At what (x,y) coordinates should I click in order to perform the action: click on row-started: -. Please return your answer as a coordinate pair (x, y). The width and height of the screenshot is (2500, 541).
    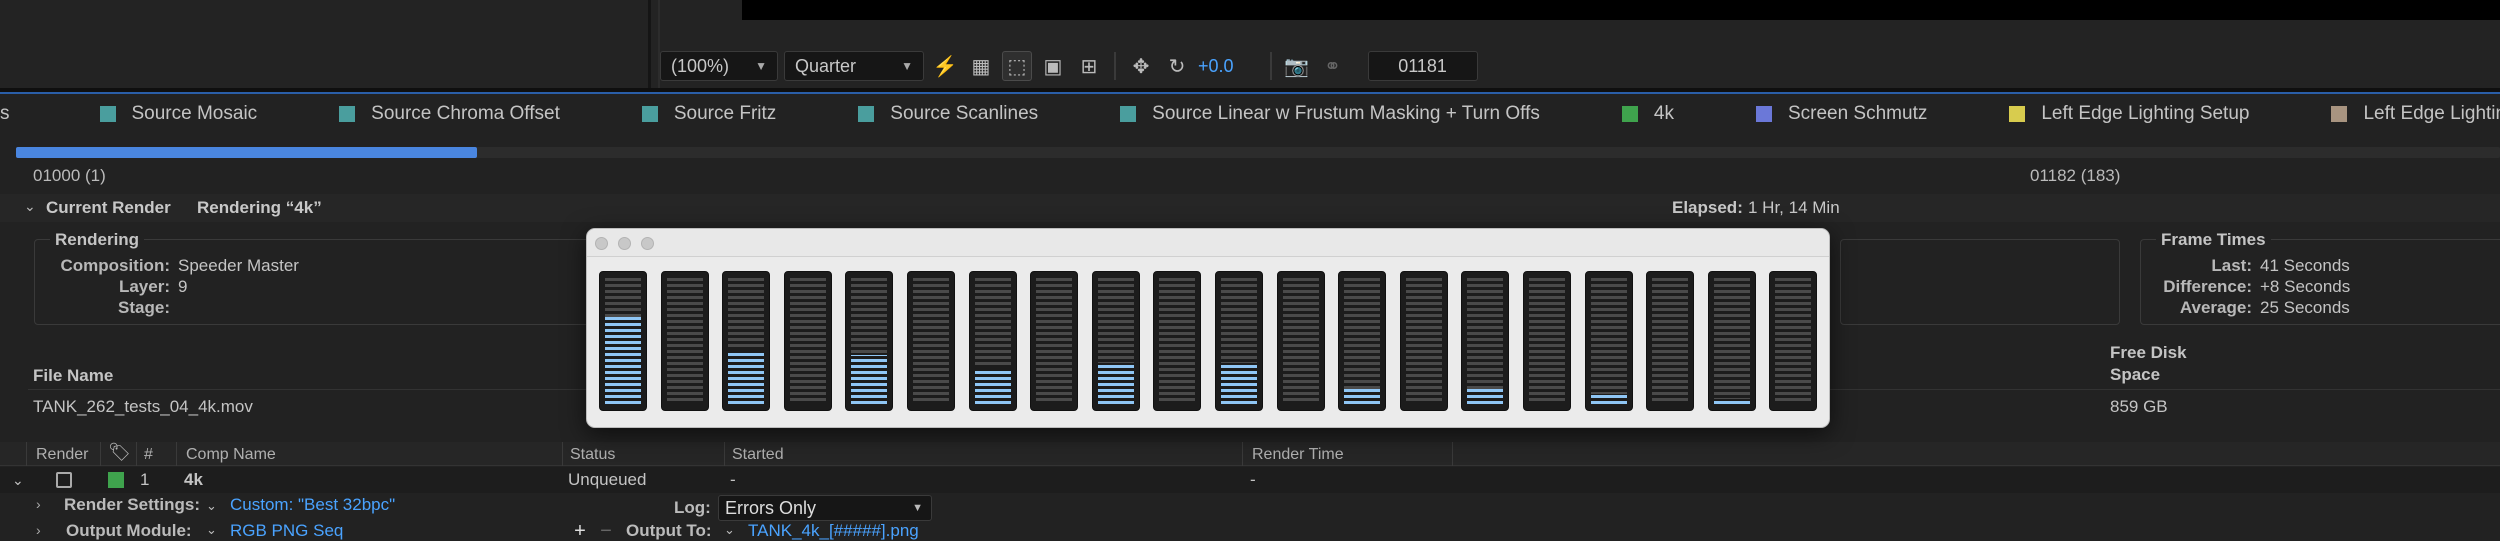
    Looking at the image, I should click on (733, 479).